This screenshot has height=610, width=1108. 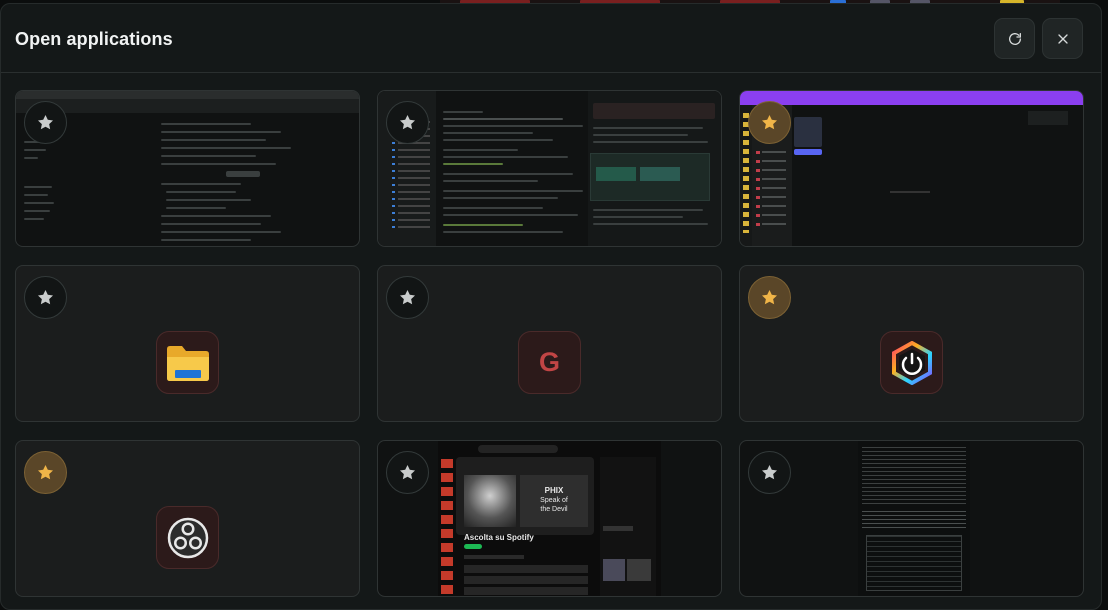 I want to click on g-icon: G, so click(x=549, y=362).